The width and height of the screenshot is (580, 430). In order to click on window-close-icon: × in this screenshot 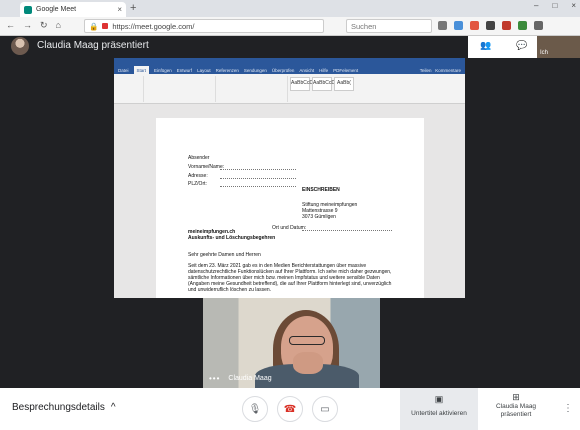, I will do `click(573, 5)`.